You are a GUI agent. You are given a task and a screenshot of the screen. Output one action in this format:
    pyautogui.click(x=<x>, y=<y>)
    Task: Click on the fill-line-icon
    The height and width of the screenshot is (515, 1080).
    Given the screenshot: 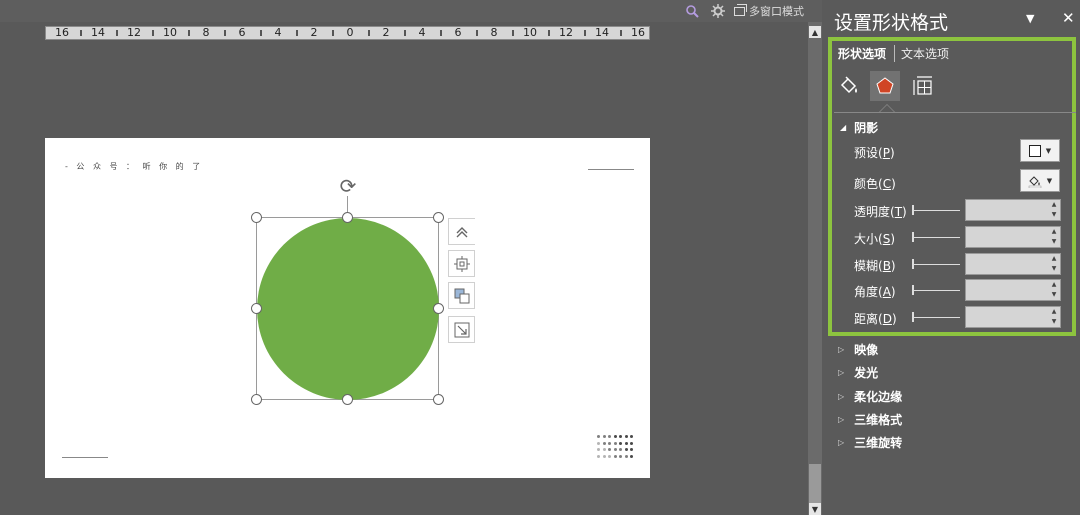 What is the action you would take?
    pyautogui.click(x=849, y=86)
    